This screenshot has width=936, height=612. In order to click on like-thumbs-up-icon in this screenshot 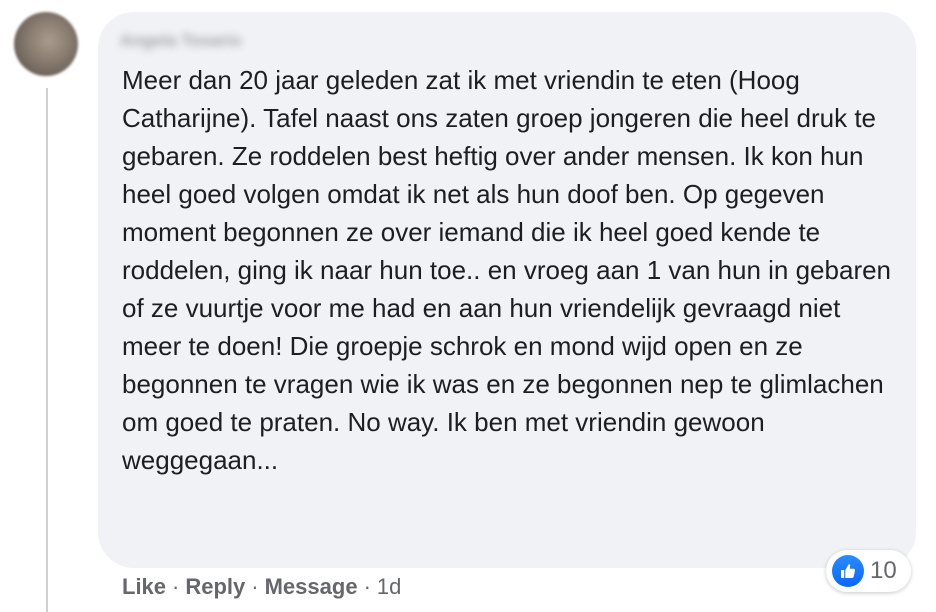, I will do `click(848, 571)`.